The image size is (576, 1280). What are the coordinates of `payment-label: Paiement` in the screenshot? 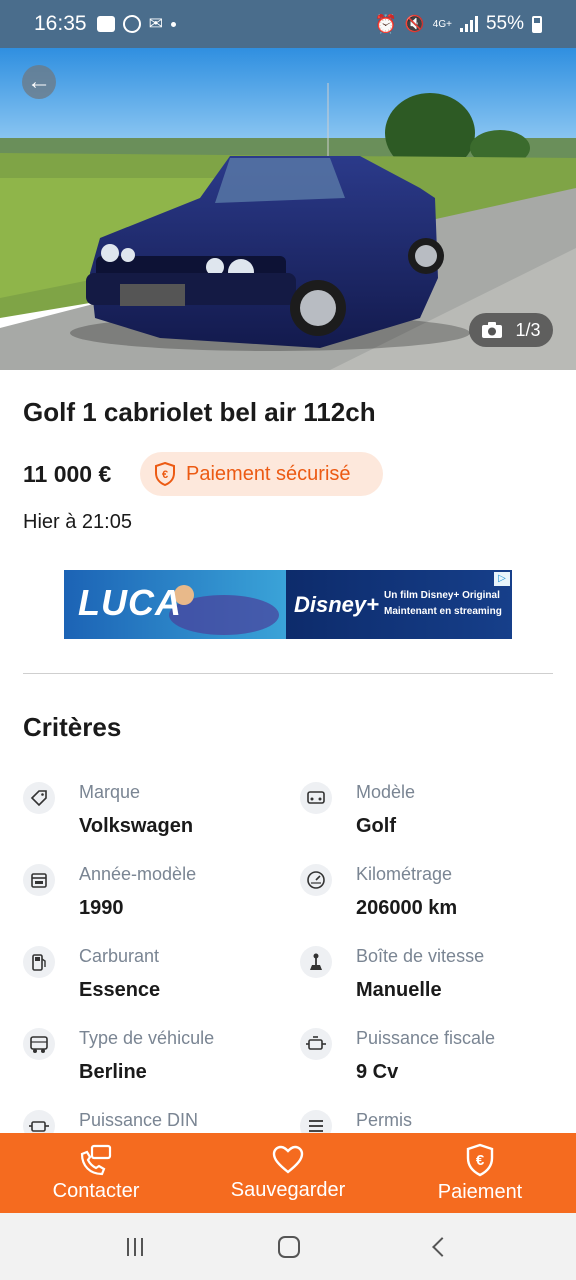 It's located at (480, 1191).